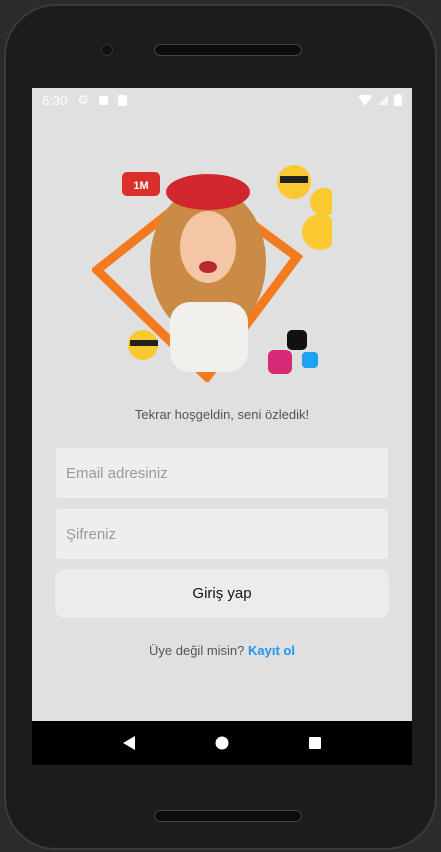  Describe the element at coordinates (103, 100) in the screenshot. I see `notification-icon` at that location.